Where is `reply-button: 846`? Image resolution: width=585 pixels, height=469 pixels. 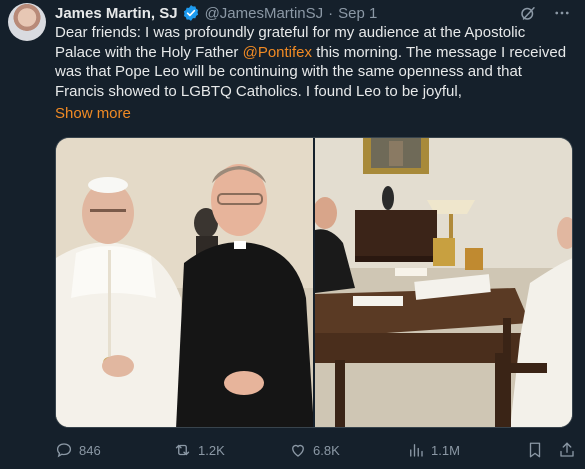 reply-button: 846 is located at coordinates (78, 450).